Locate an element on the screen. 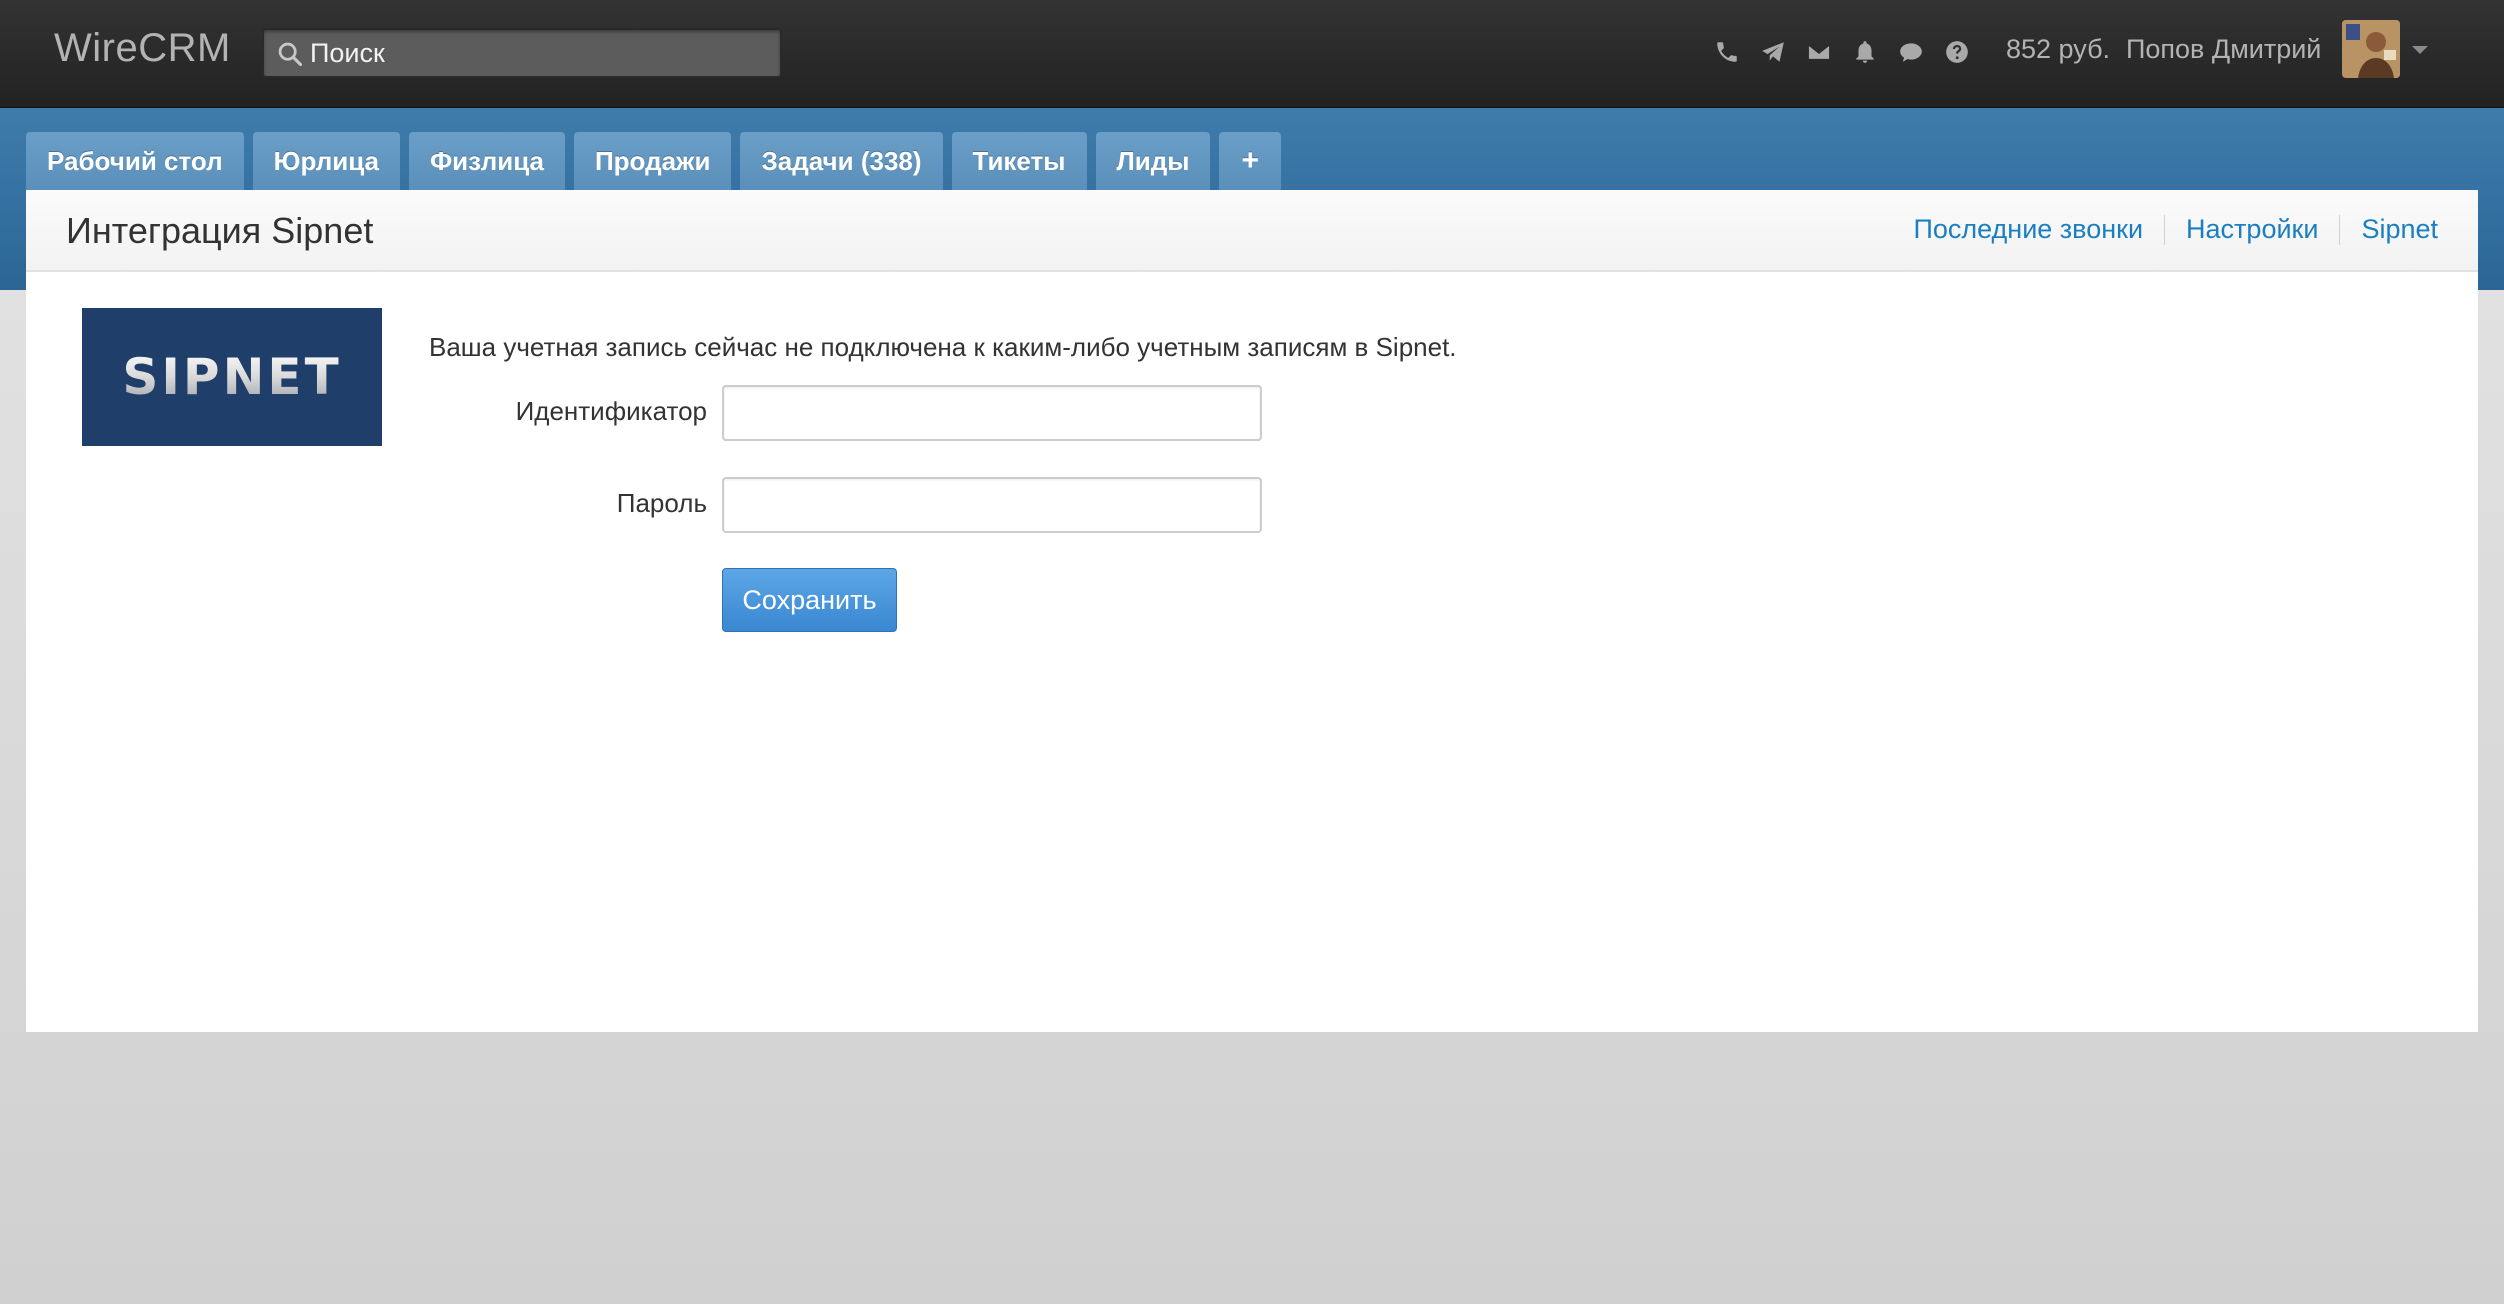 This screenshot has height=1304, width=2504. save-button: Сохранить is located at coordinates (809, 600).